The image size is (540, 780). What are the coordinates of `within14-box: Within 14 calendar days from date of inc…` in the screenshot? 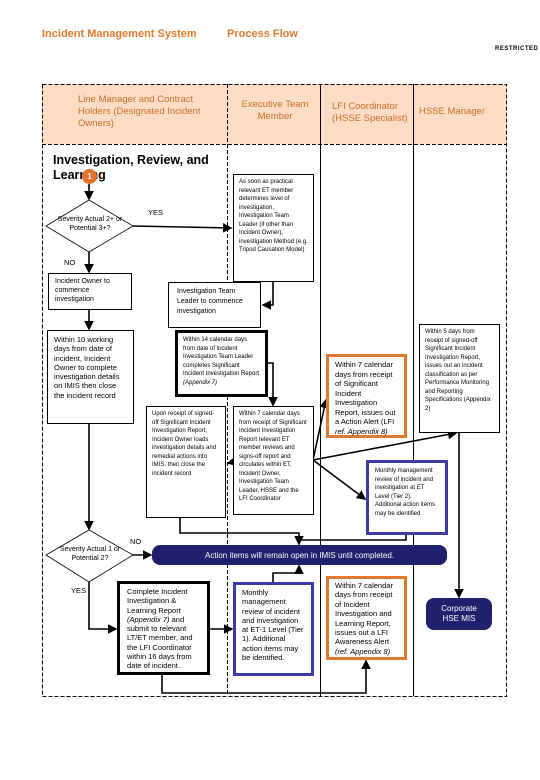 It's located at (221, 363).